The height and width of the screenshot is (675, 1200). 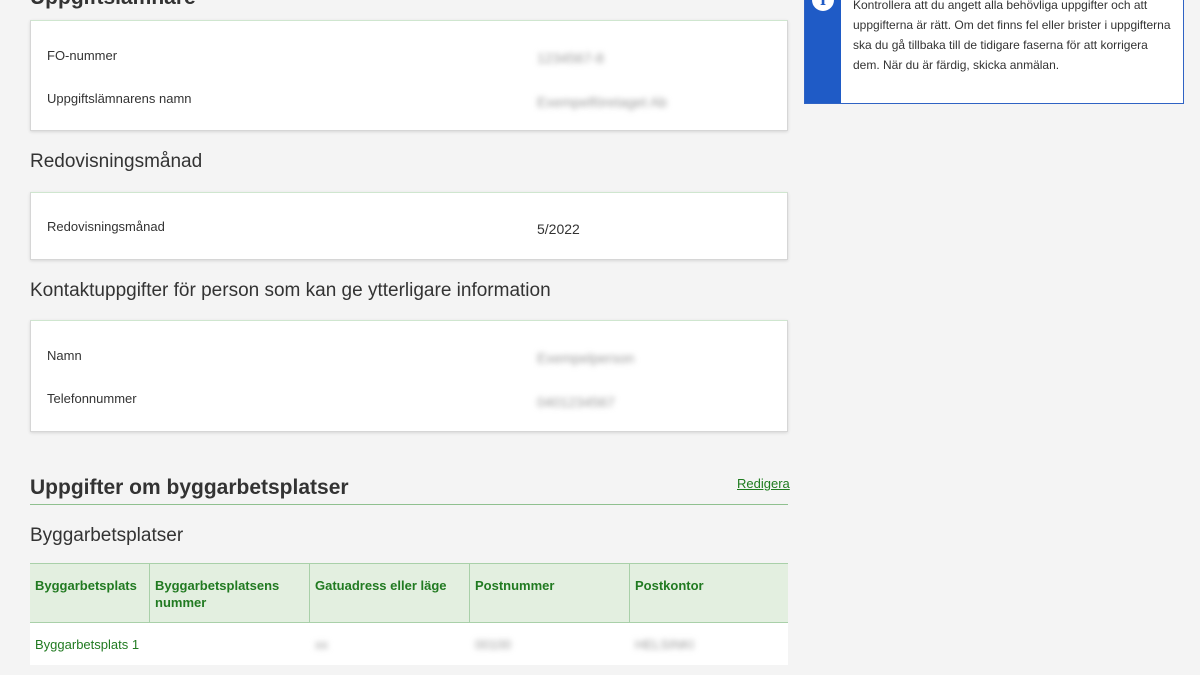 What do you see at coordinates (550, 593) in the screenshot?
I see `column-header-postcode: Postnummer` at bounding box center [550, 593].